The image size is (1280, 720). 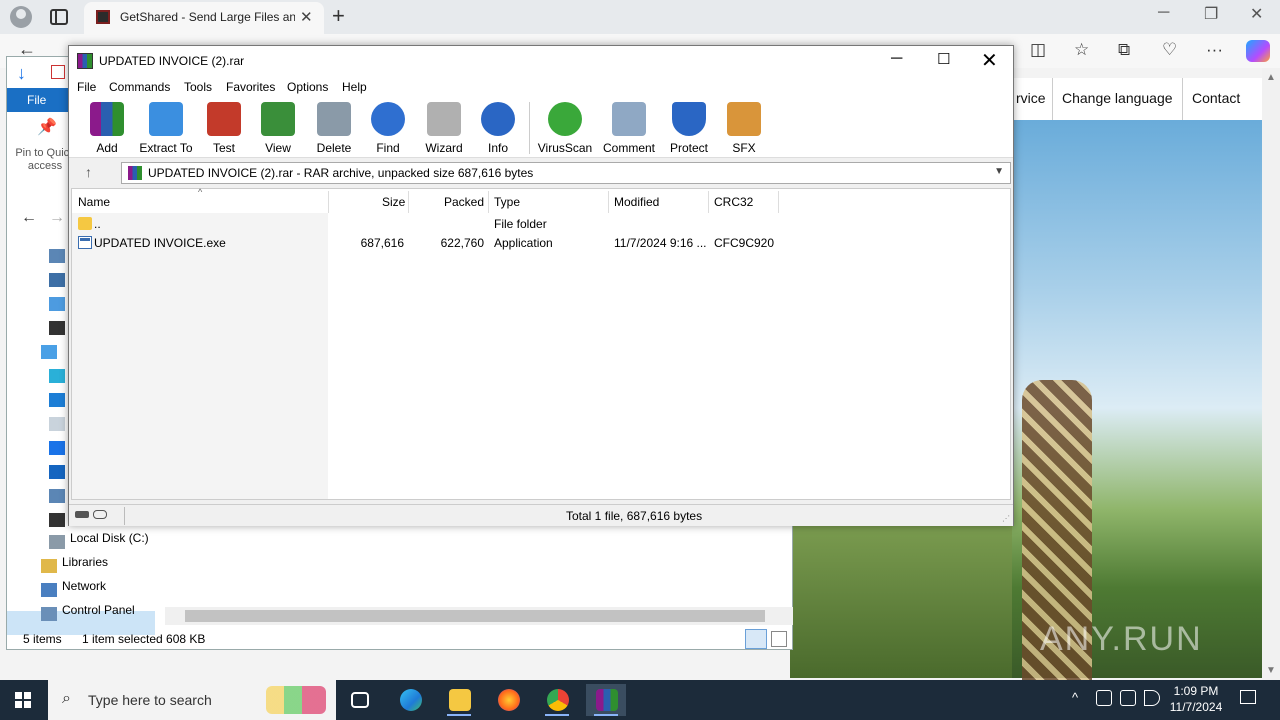 I want to click on music-icon, so click(x=57, y=472).